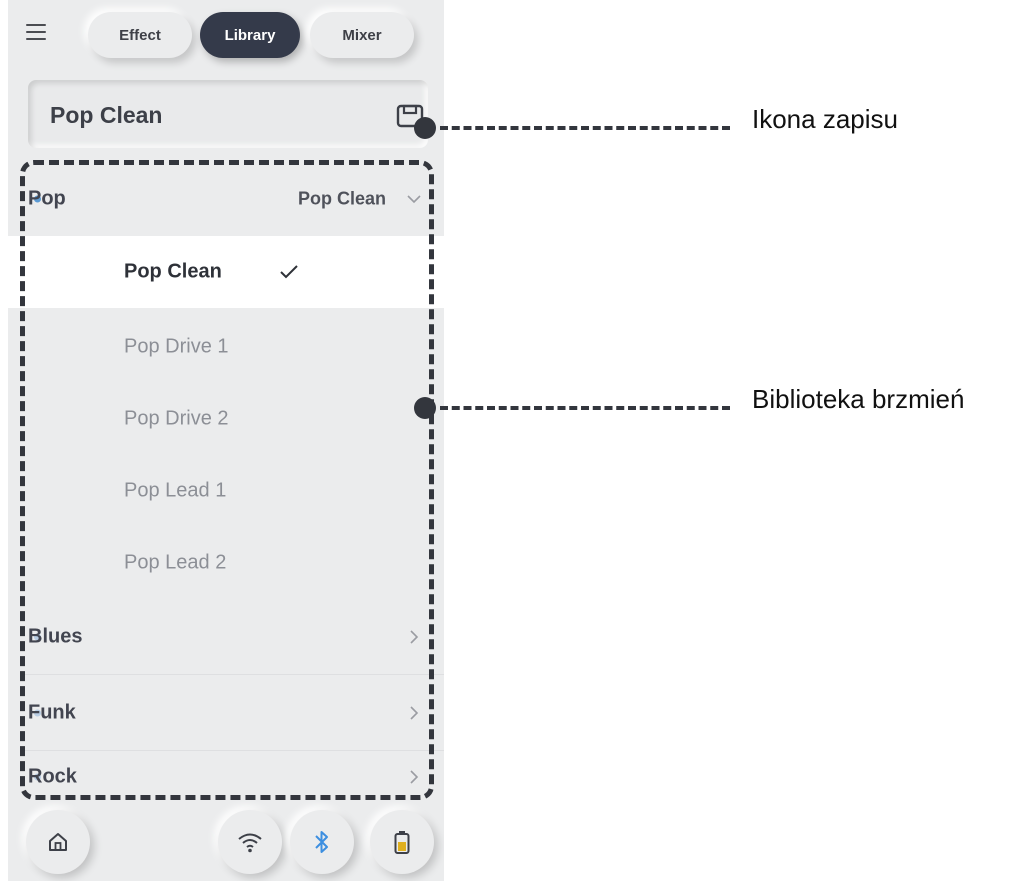  Describe the element at coordinates (106, 115) in the screenshot. I see `preset-name: Pop Clean` at that location.